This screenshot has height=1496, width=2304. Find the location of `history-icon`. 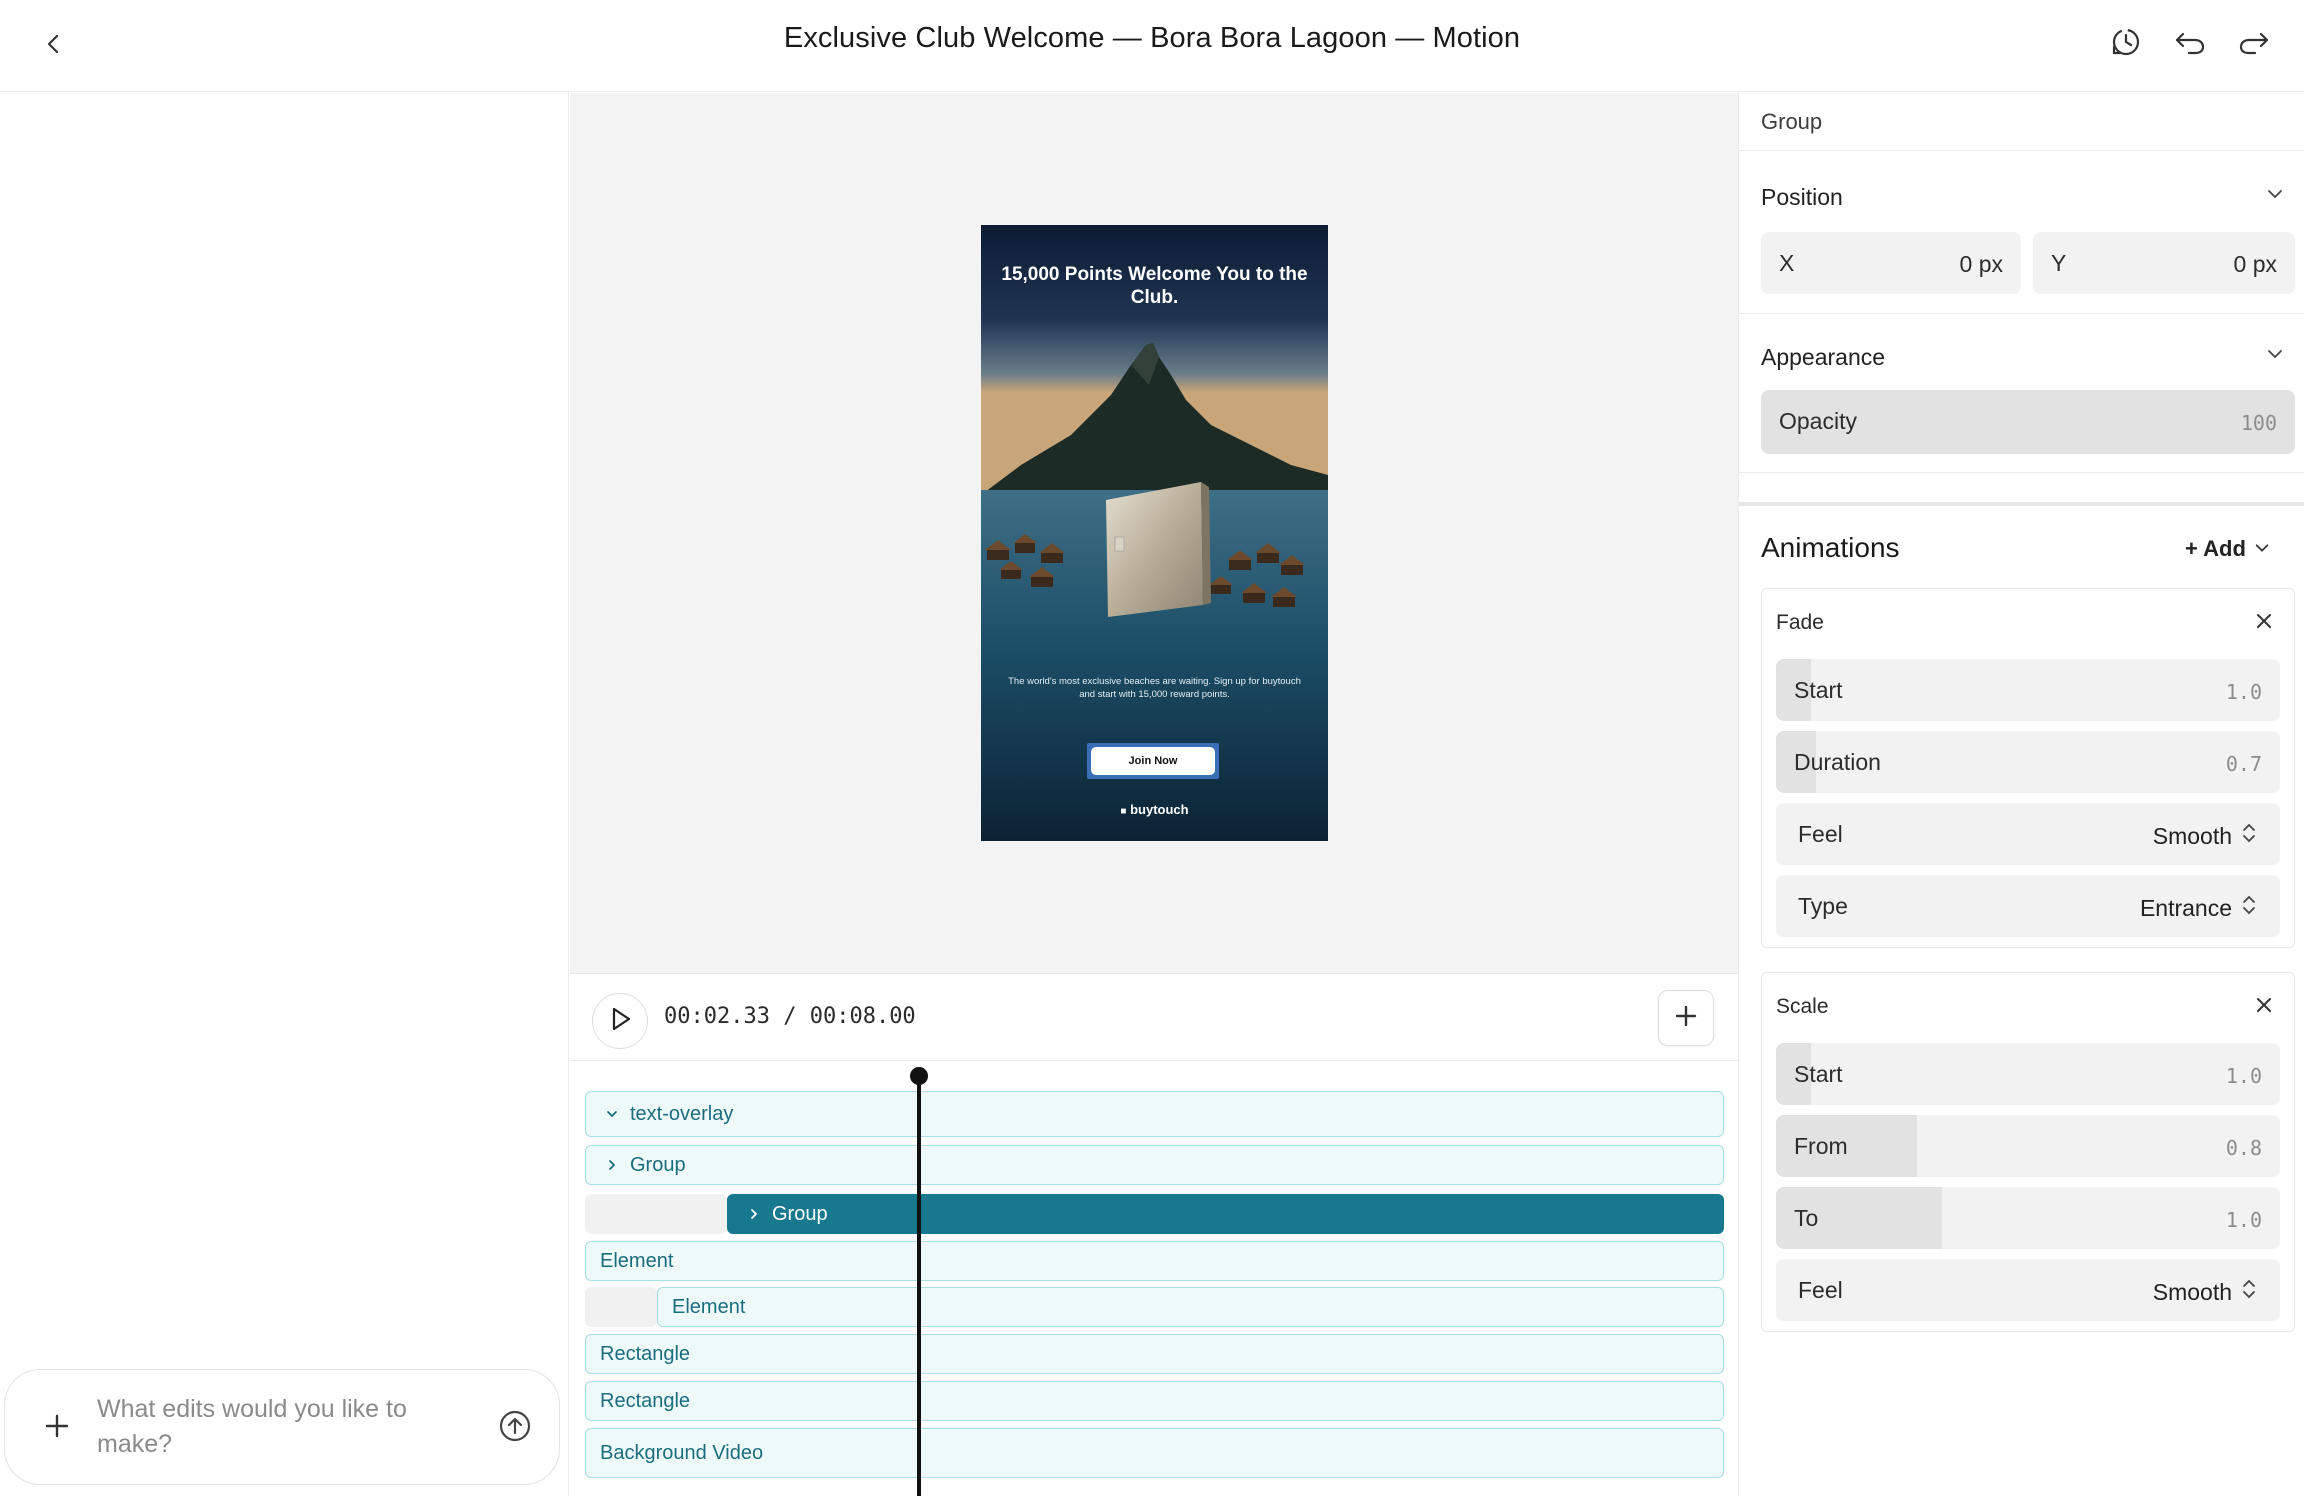

history-icon is located at coordinates (2126, 44).